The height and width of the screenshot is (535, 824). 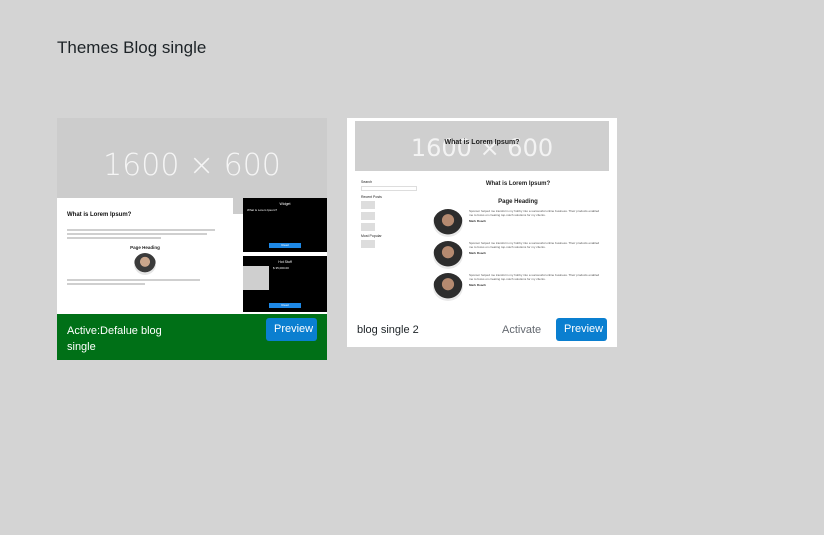 What do you see at coordinates (482, 330) in the screenshot?
I see `theme-card-footer: blog single 2 Activate Preview` at bounding box center [482, 330].